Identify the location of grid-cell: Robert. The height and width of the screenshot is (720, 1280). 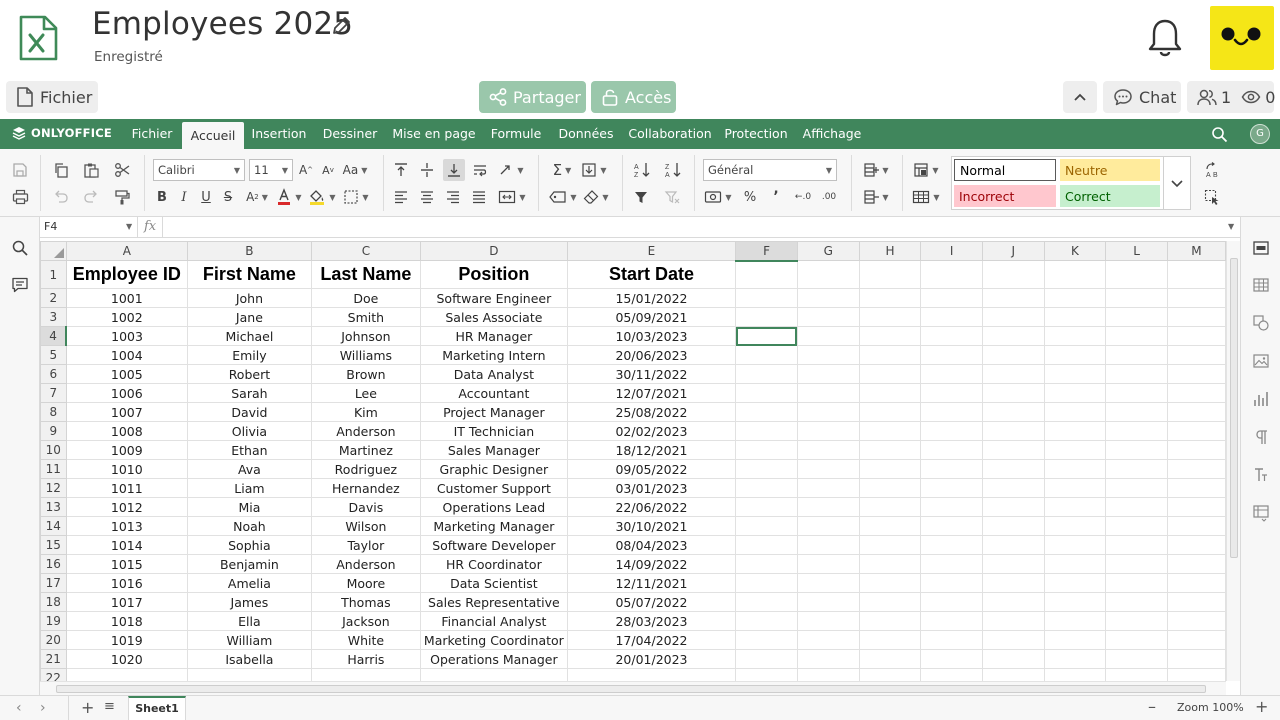
(249, 374).